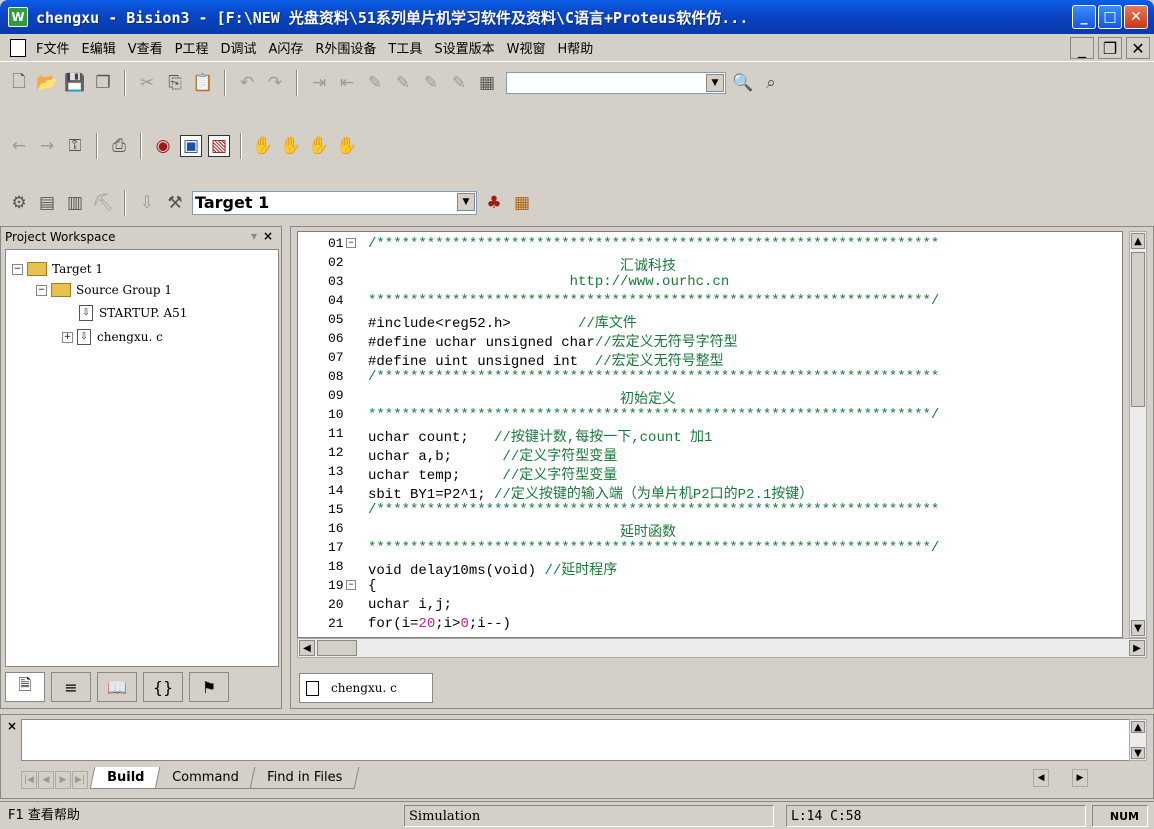 This screenshot has height=829, width=1154. Describe the element at coordinates (275, 83) in the screenshot. I see `redo-icon: ↷` at that location.